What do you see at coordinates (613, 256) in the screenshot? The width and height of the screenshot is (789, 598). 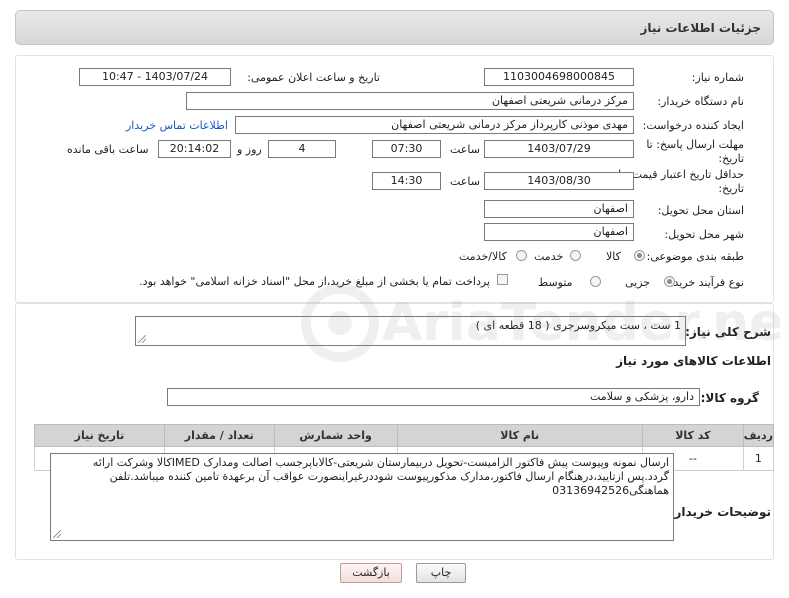 I see `category-option-goods: کالا` at bounding box center [613, 256].